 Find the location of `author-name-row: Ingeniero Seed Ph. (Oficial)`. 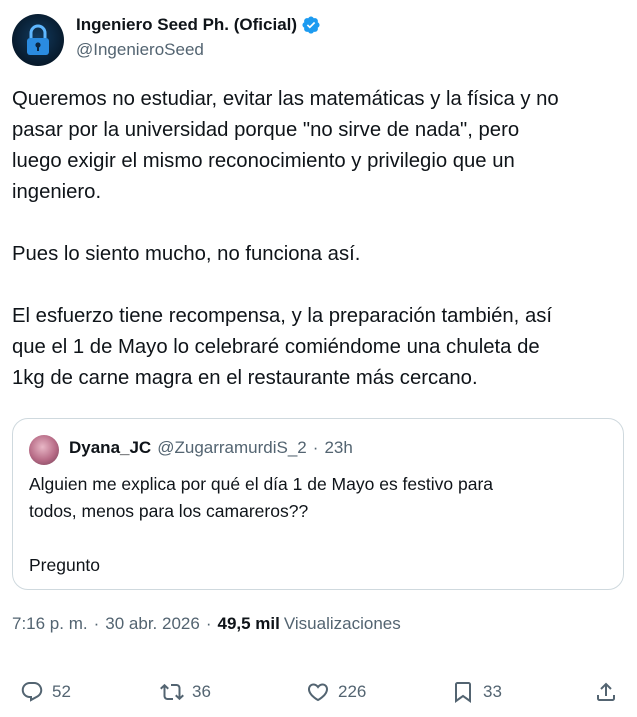

author-name-row: Ingeniero Seed Ph. (Oficial) is located at coordinates (198, 25).